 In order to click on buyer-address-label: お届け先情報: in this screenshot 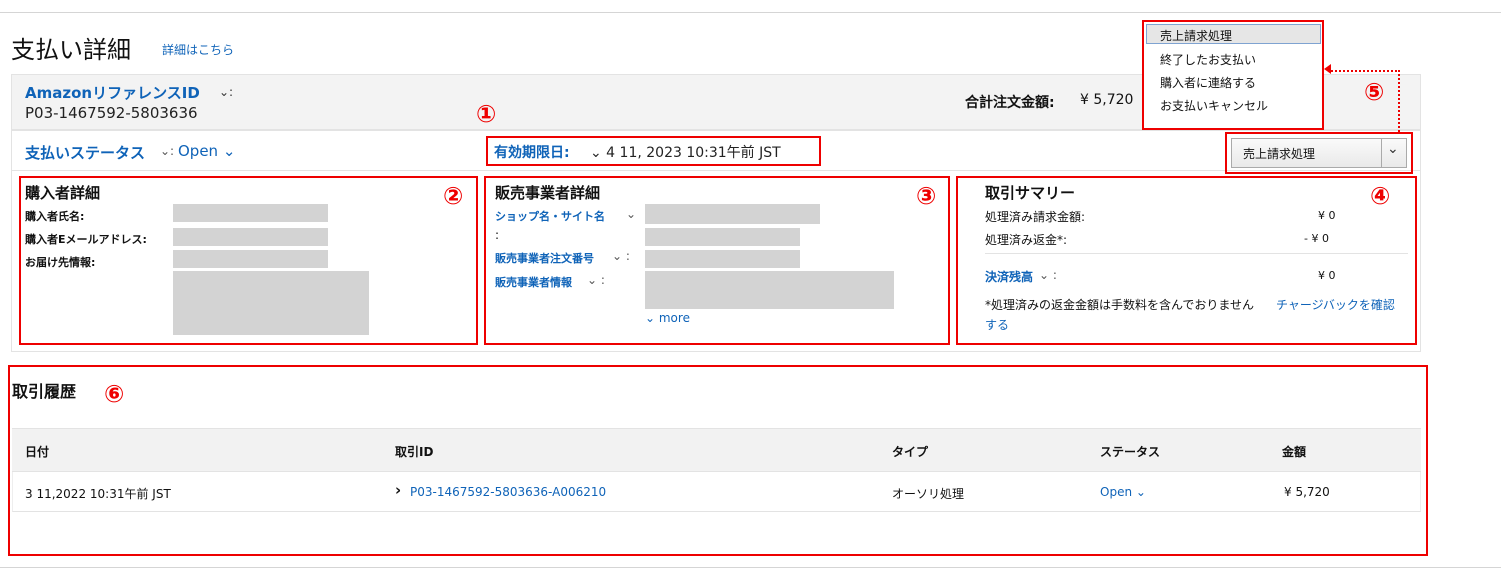, I will do `click(60, 262)`.